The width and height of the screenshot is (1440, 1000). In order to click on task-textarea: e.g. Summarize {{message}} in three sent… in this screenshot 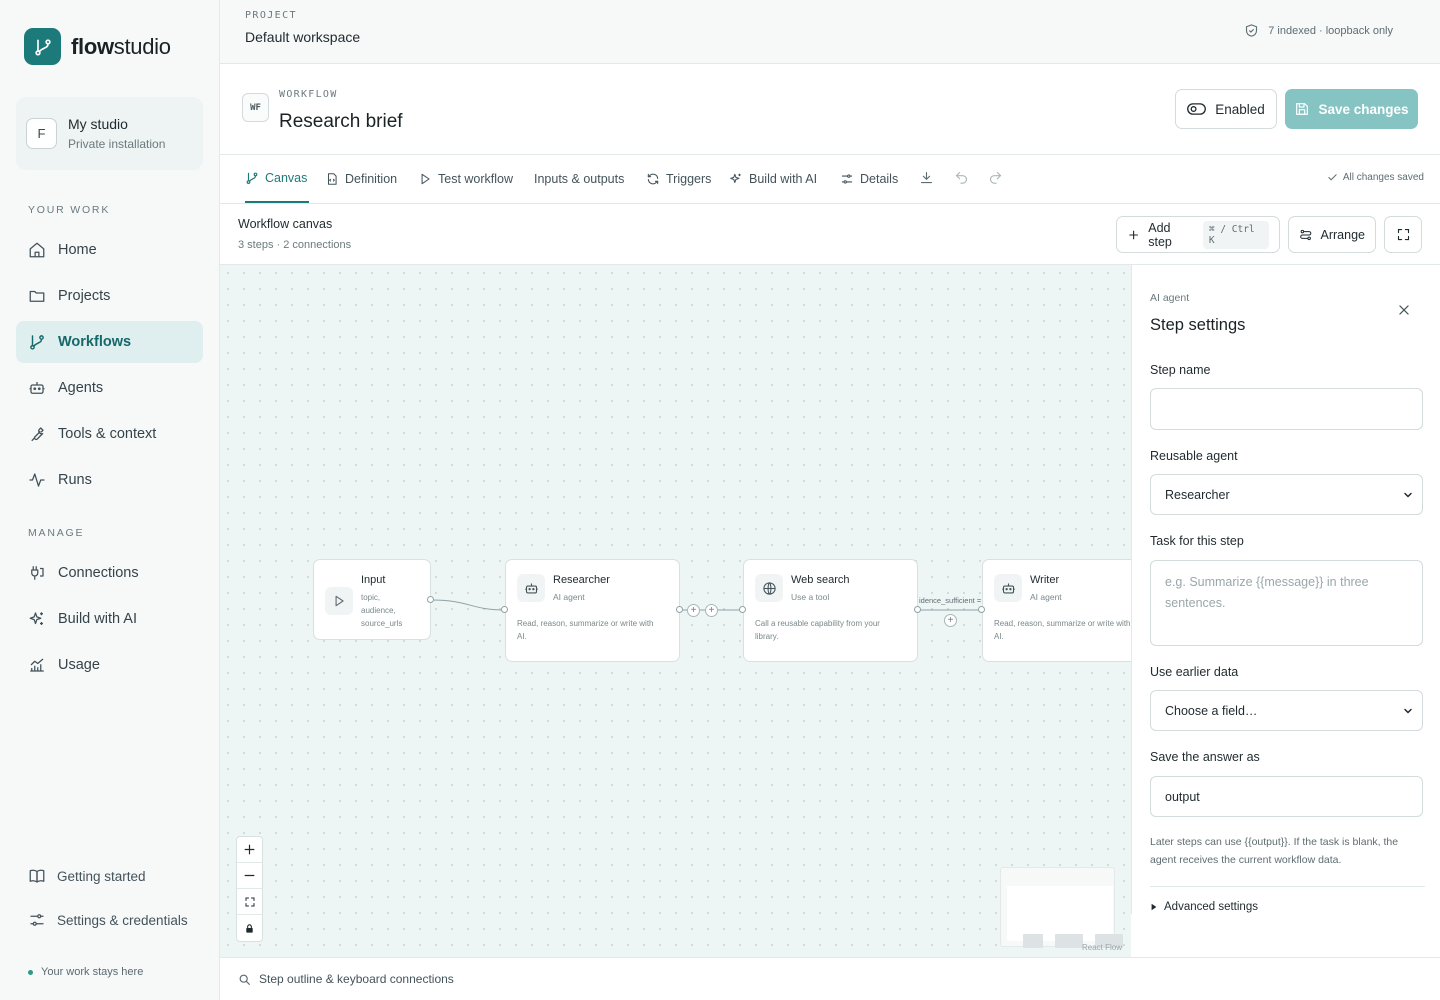, I will do `click(1286, 603)`.